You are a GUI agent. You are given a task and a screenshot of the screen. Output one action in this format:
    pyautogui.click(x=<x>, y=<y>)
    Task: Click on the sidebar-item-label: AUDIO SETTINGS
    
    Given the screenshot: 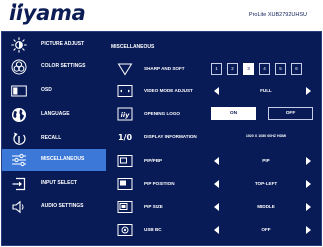 What is the action you would take?
    pyautogui.click(x=62, y=206)
    